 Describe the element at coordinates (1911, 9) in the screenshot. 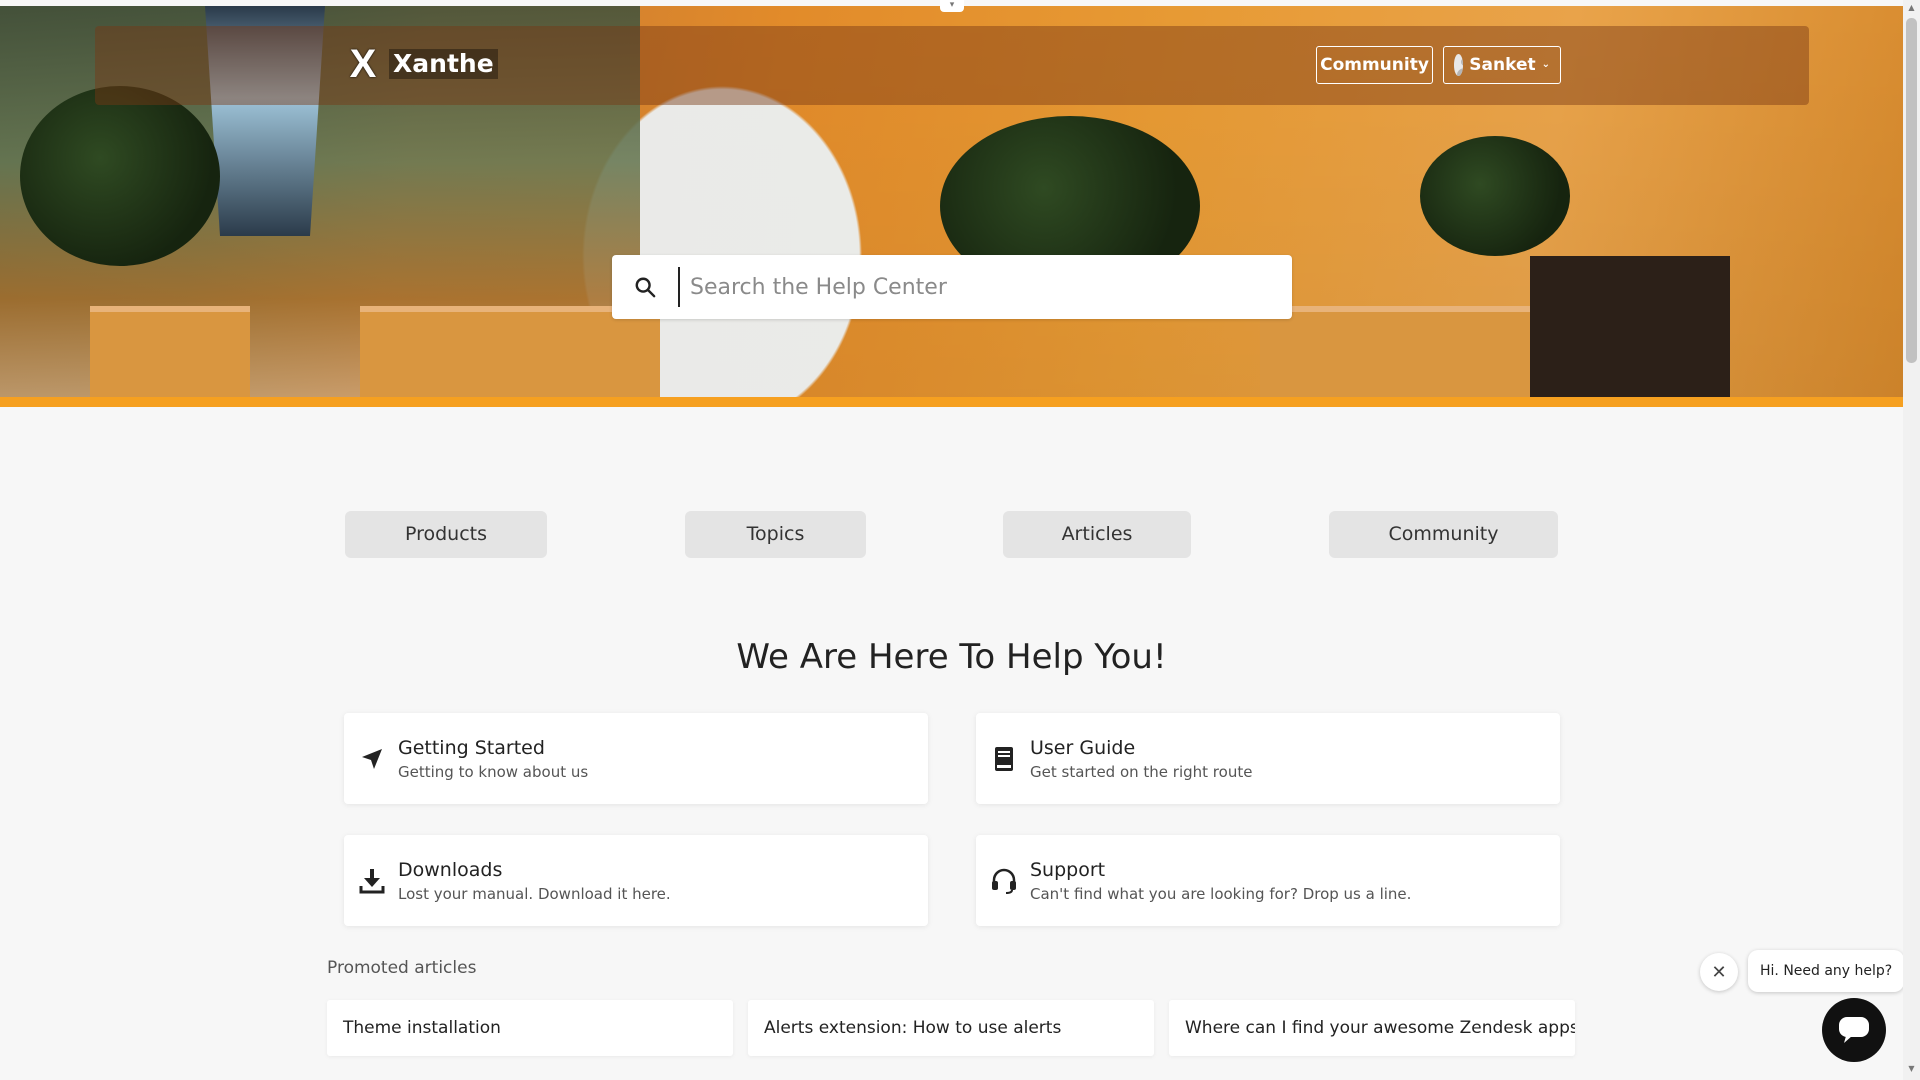

I see `scroll-up-icon: ▲` at that location.